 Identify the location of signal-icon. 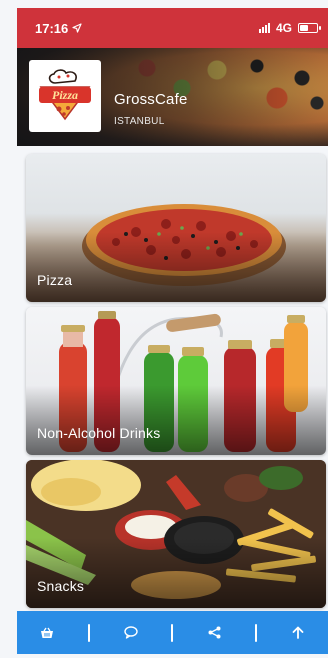
(264, 28).